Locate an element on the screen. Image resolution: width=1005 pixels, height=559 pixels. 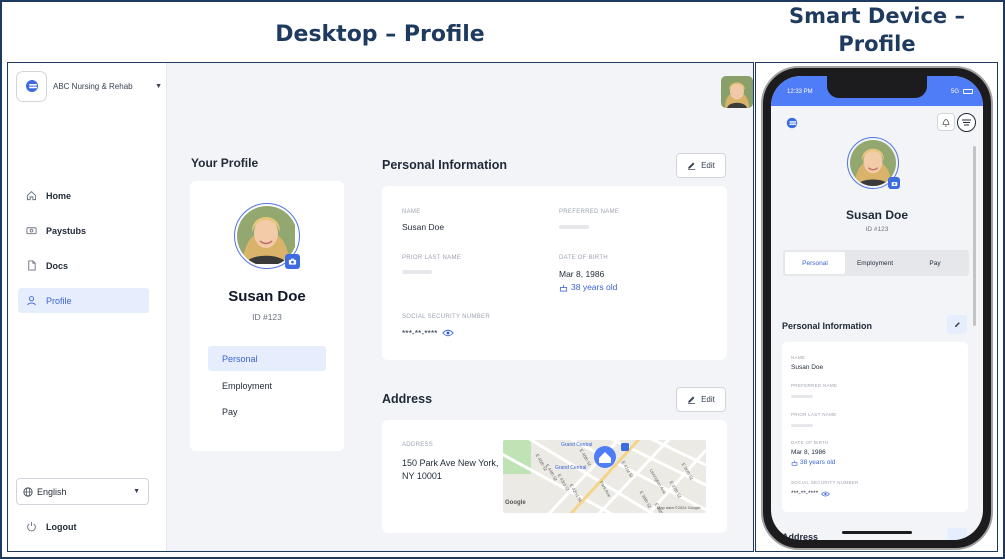
menu-icon is located at coordinates (966, 122).